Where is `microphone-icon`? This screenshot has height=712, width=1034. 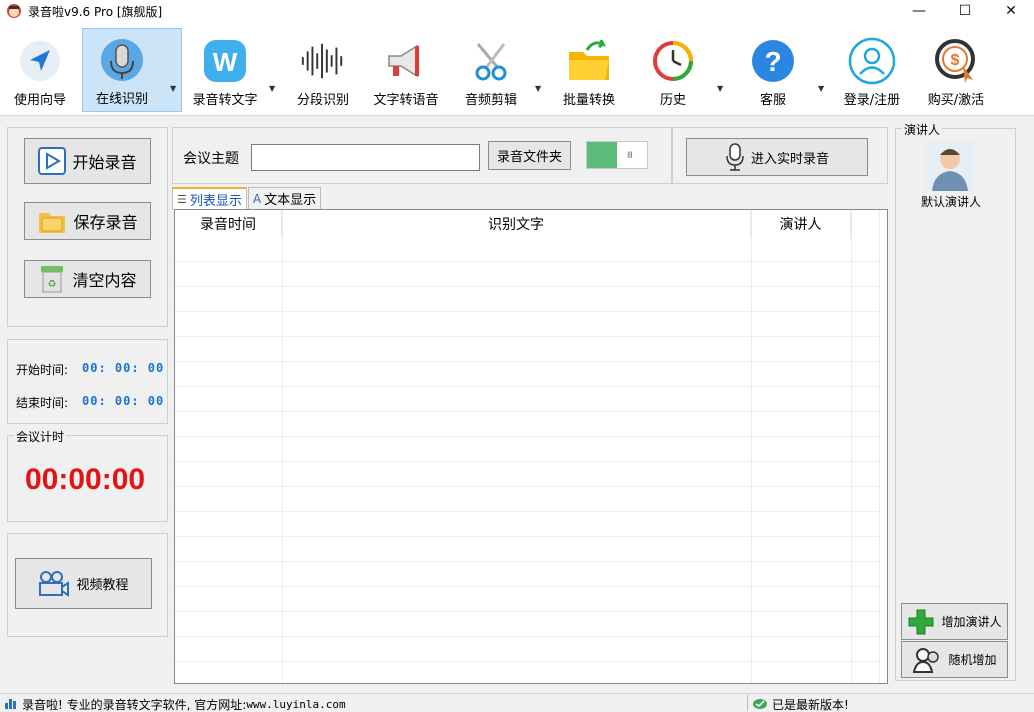
microphone-icon is located at coordinates (122, 60).